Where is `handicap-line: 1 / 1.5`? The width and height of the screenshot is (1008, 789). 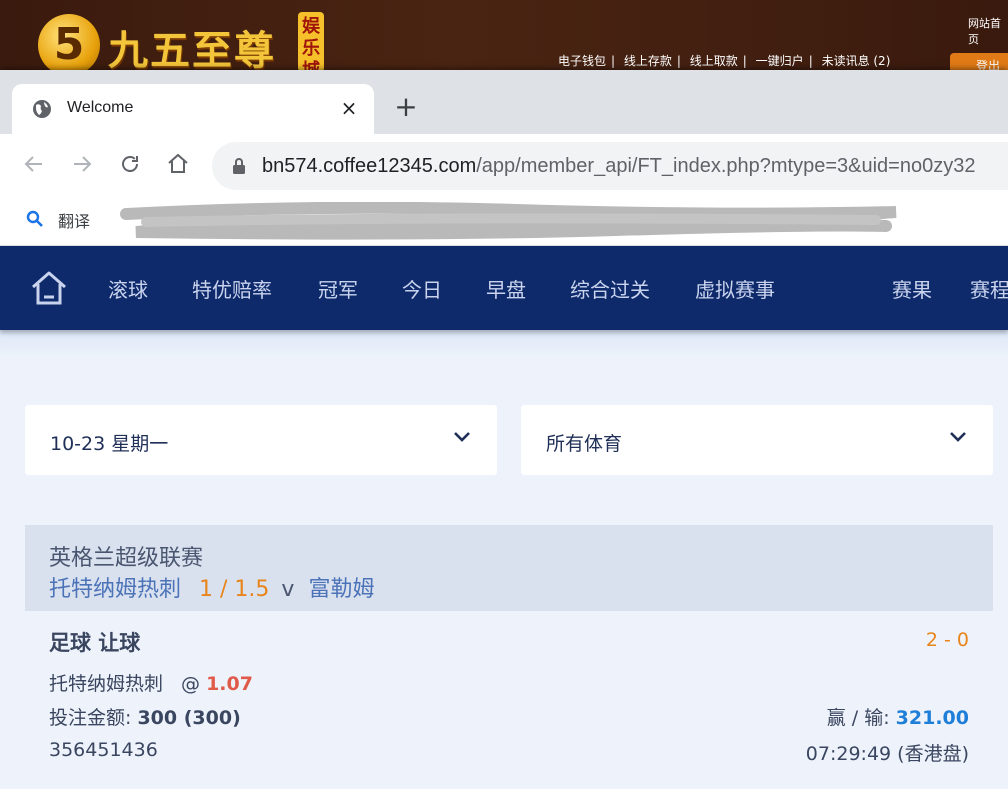 handicap-line: 1 / 1.5 is located at coordinates (234, 589).